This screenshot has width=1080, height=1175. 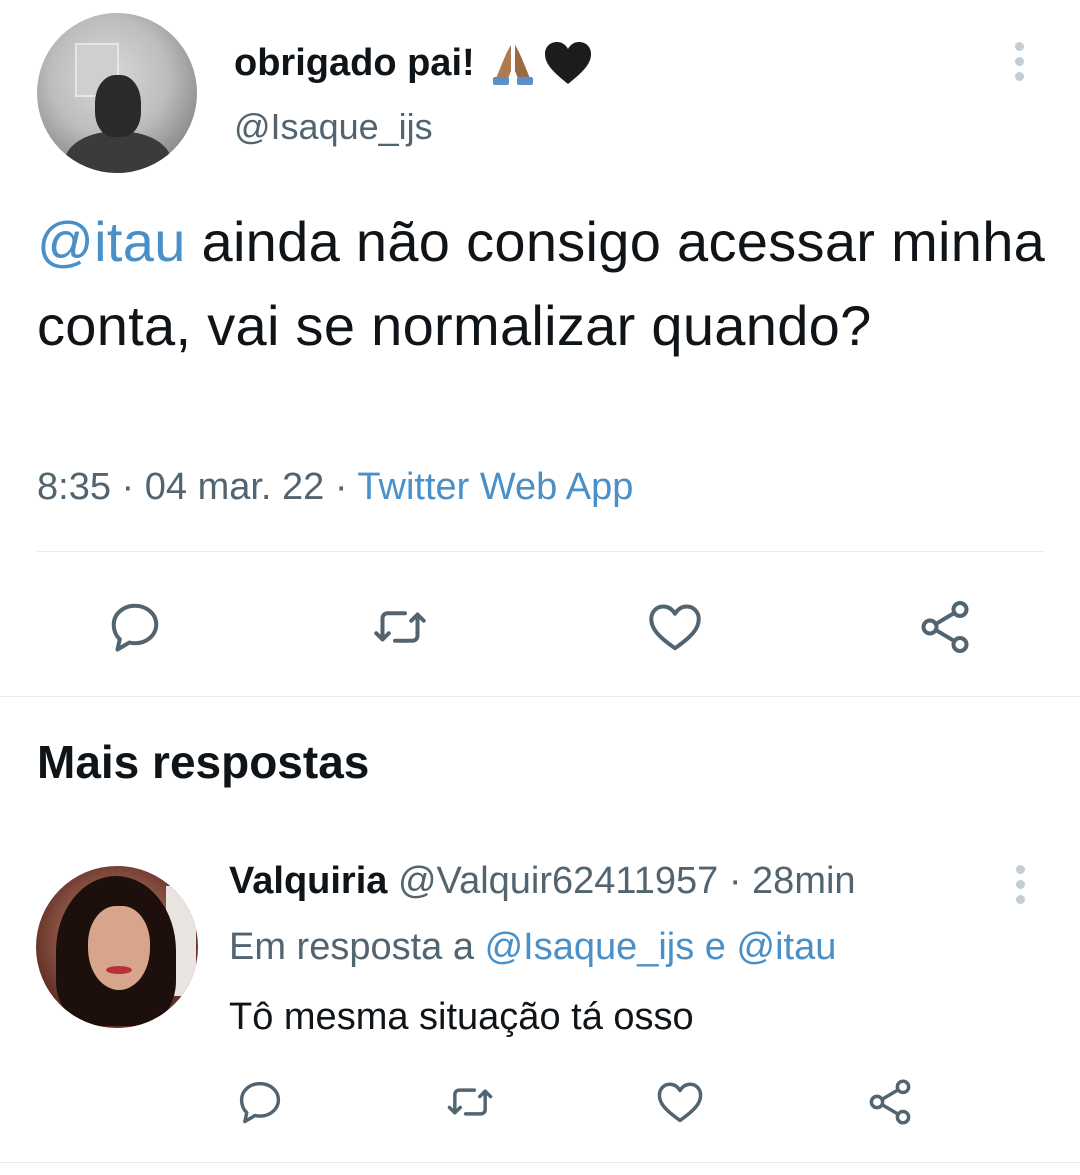 What do you see at coordinates (461, 1017) in the screenshot?
I see `reply-text: Tô mesma situação tá osso` at bounding box center [461, 1017].